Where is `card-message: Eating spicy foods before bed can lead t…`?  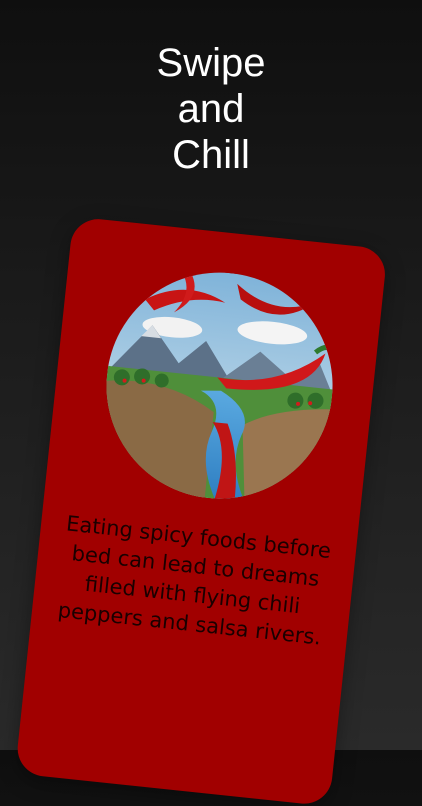 card-message: Eating spicy foods before bed can lead t… is located at coordinates (194, 580).